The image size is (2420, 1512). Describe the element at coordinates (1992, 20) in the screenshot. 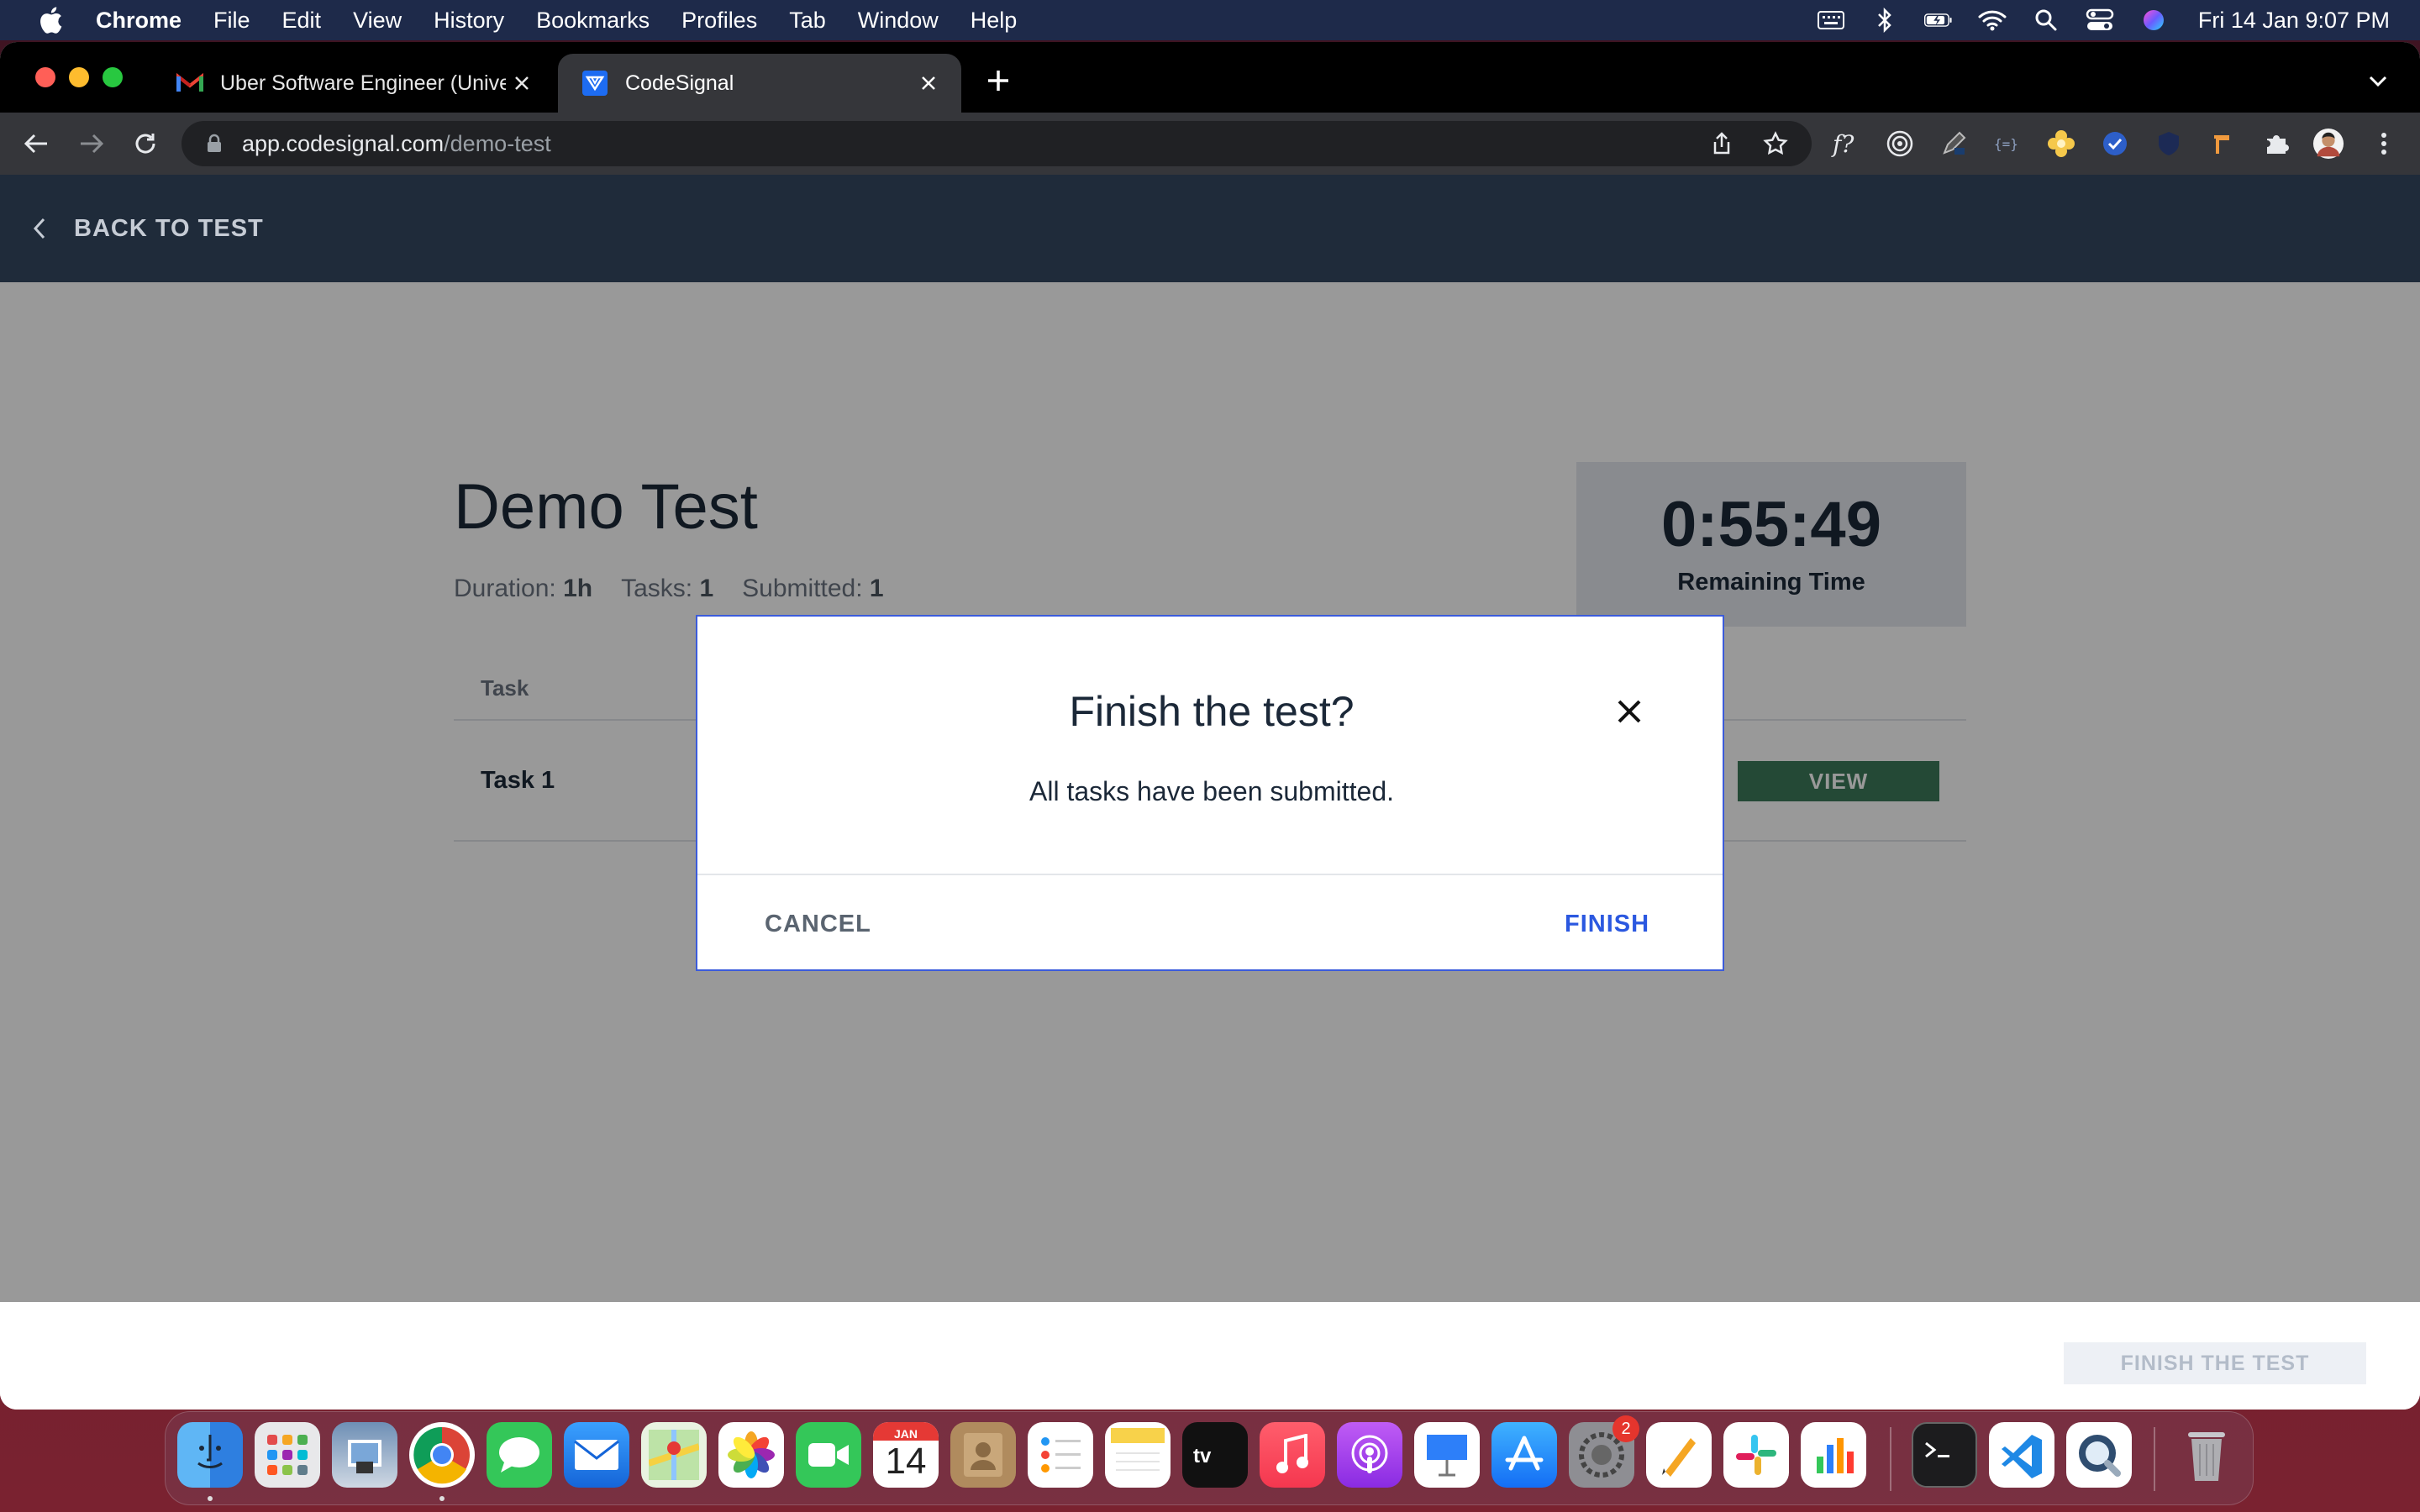

I see `wifi-icon` at that location.